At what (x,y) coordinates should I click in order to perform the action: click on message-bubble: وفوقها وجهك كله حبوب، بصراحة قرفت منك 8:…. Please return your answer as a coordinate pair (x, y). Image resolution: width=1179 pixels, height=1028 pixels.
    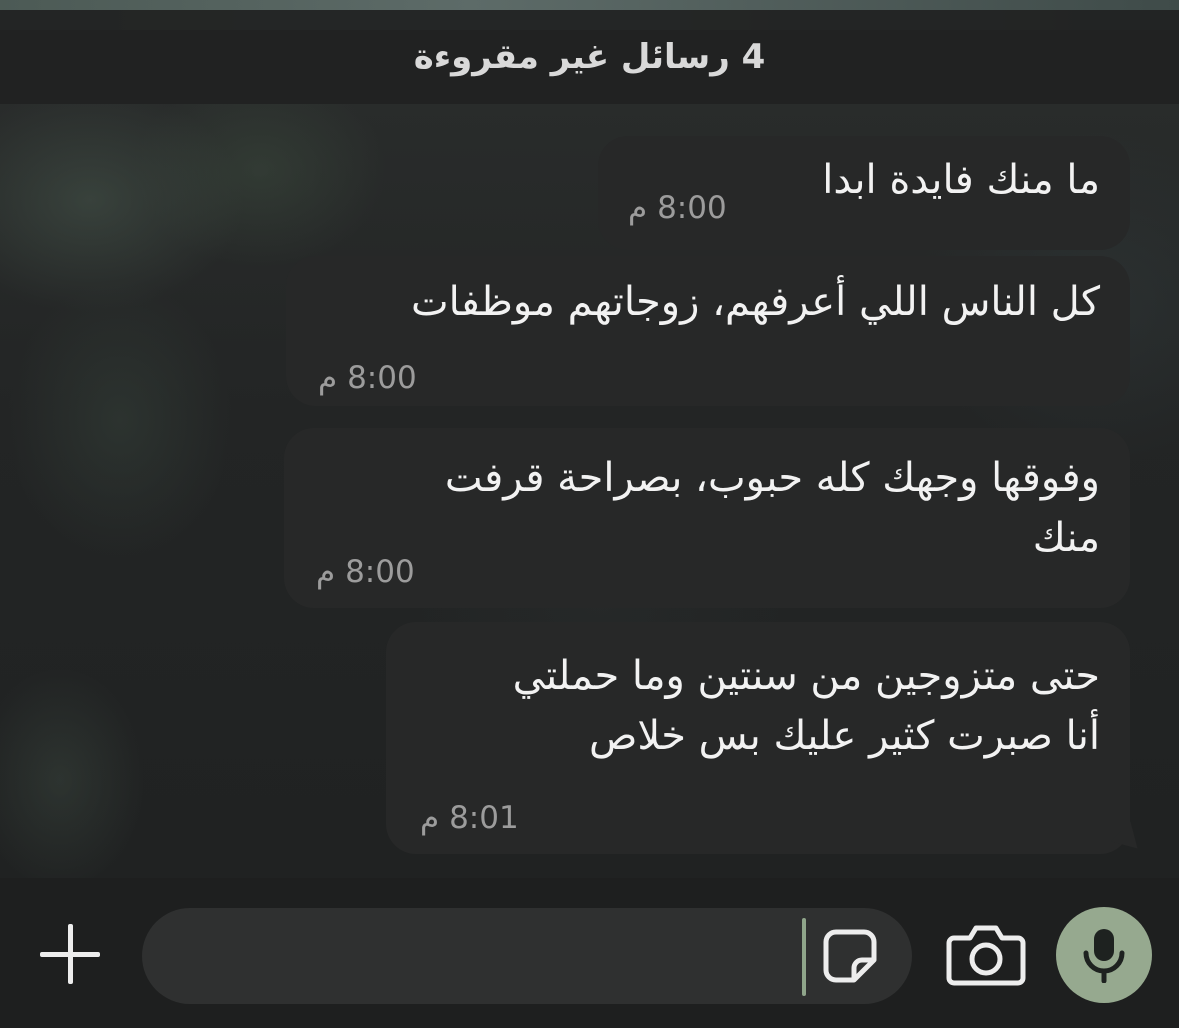
    Looking at the image, I should click on (707, 518).